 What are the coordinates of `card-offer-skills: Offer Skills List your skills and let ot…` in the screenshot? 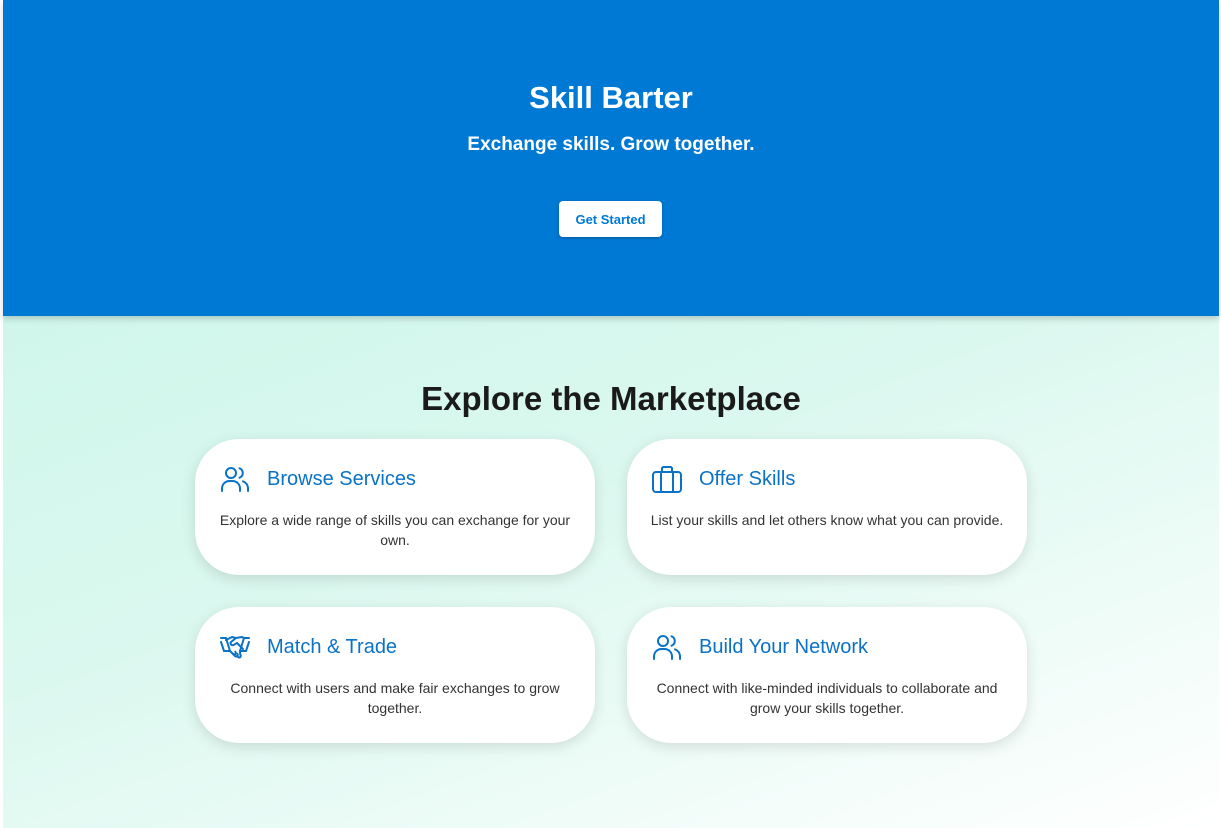 It's located at (827, 507).